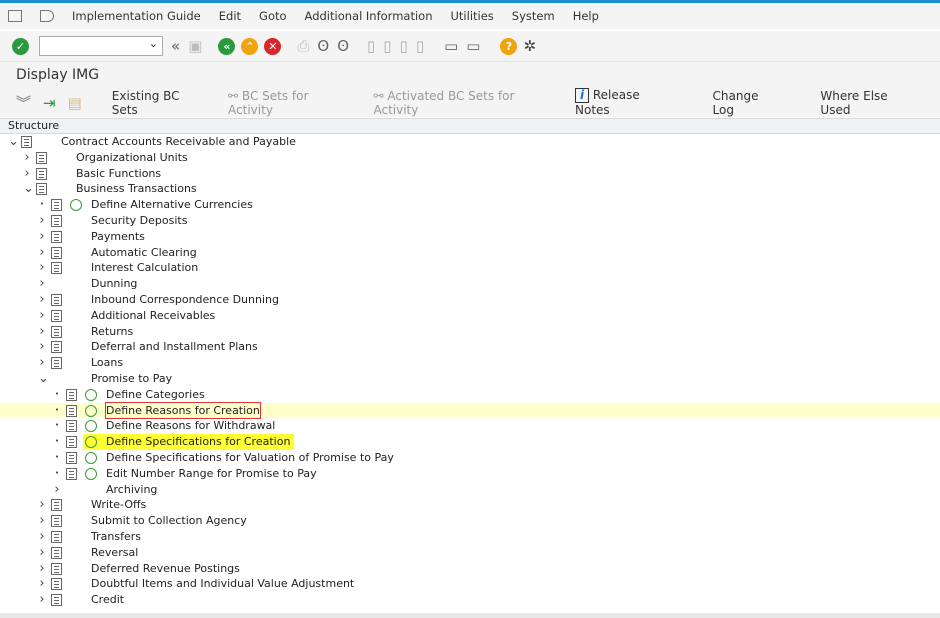  What do you see at coordinates (470, 189) in the screenshot?
I see `tree-node: ⌄ Business Transactions` at bounding box center [470, 189].